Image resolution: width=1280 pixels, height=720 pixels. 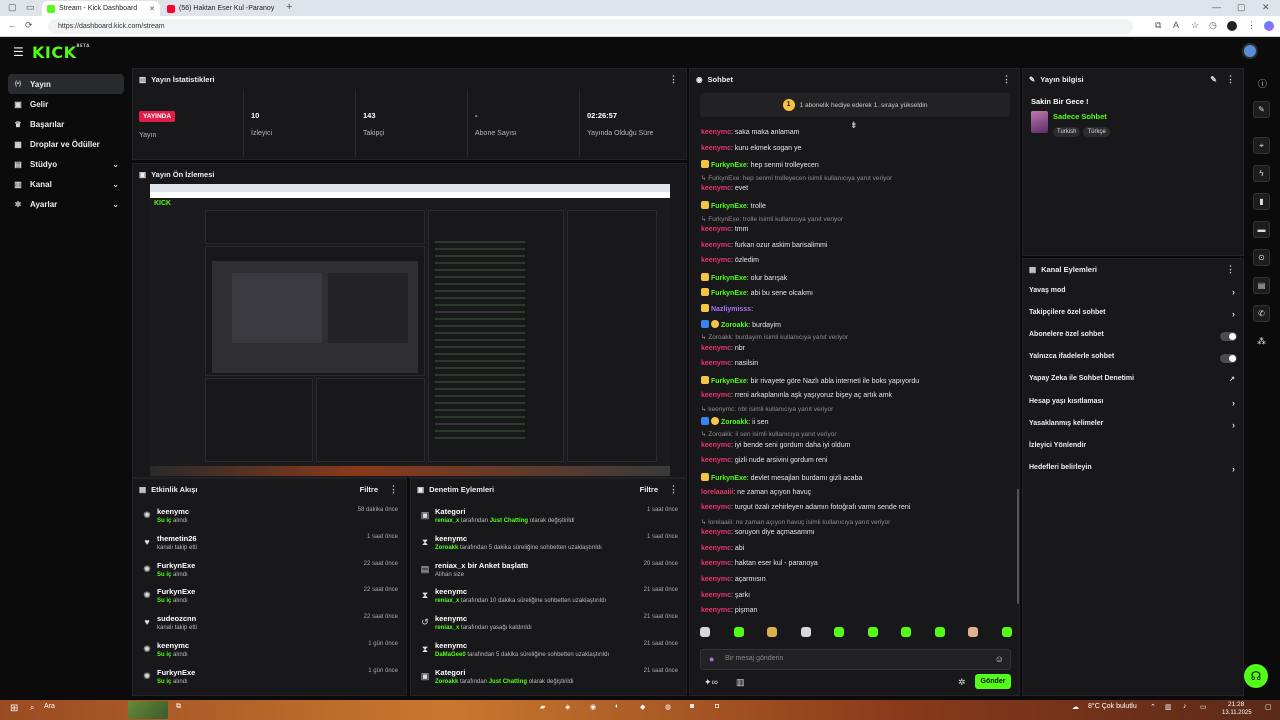 What do you see at coordinates (1158, 25) in the screenshot?
I see `extensions-icon: ⧉` at bounding box center [1158, 25].